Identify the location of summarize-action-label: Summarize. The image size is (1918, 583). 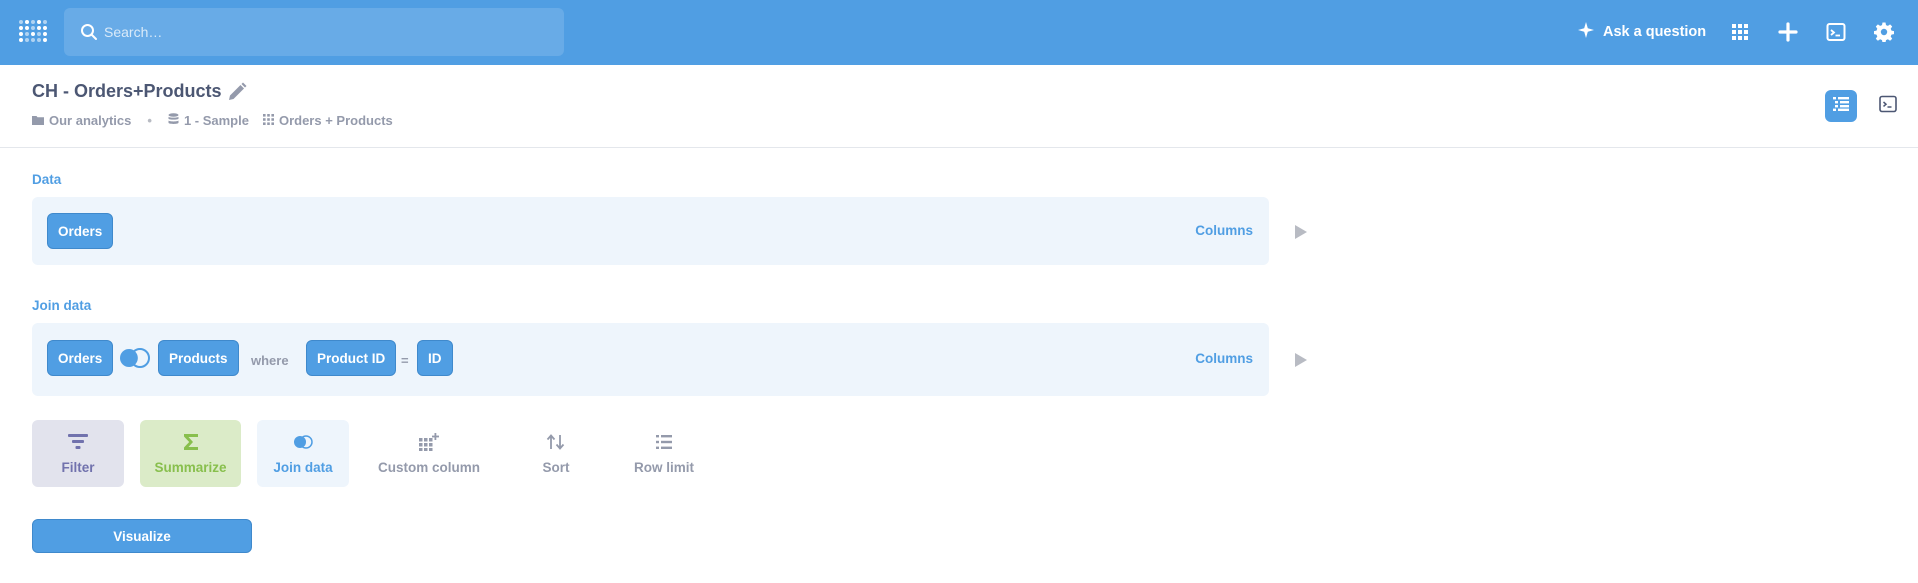
(190, 467).